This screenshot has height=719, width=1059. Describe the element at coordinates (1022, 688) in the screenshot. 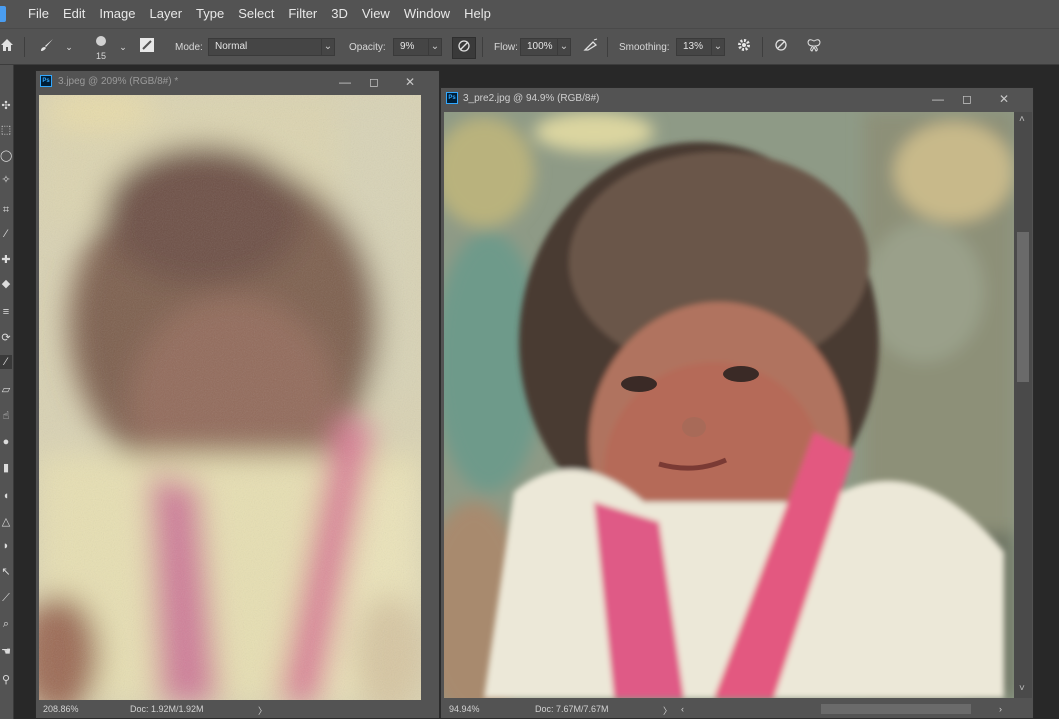

I see `scroll-down-icon: ˅` at that location.